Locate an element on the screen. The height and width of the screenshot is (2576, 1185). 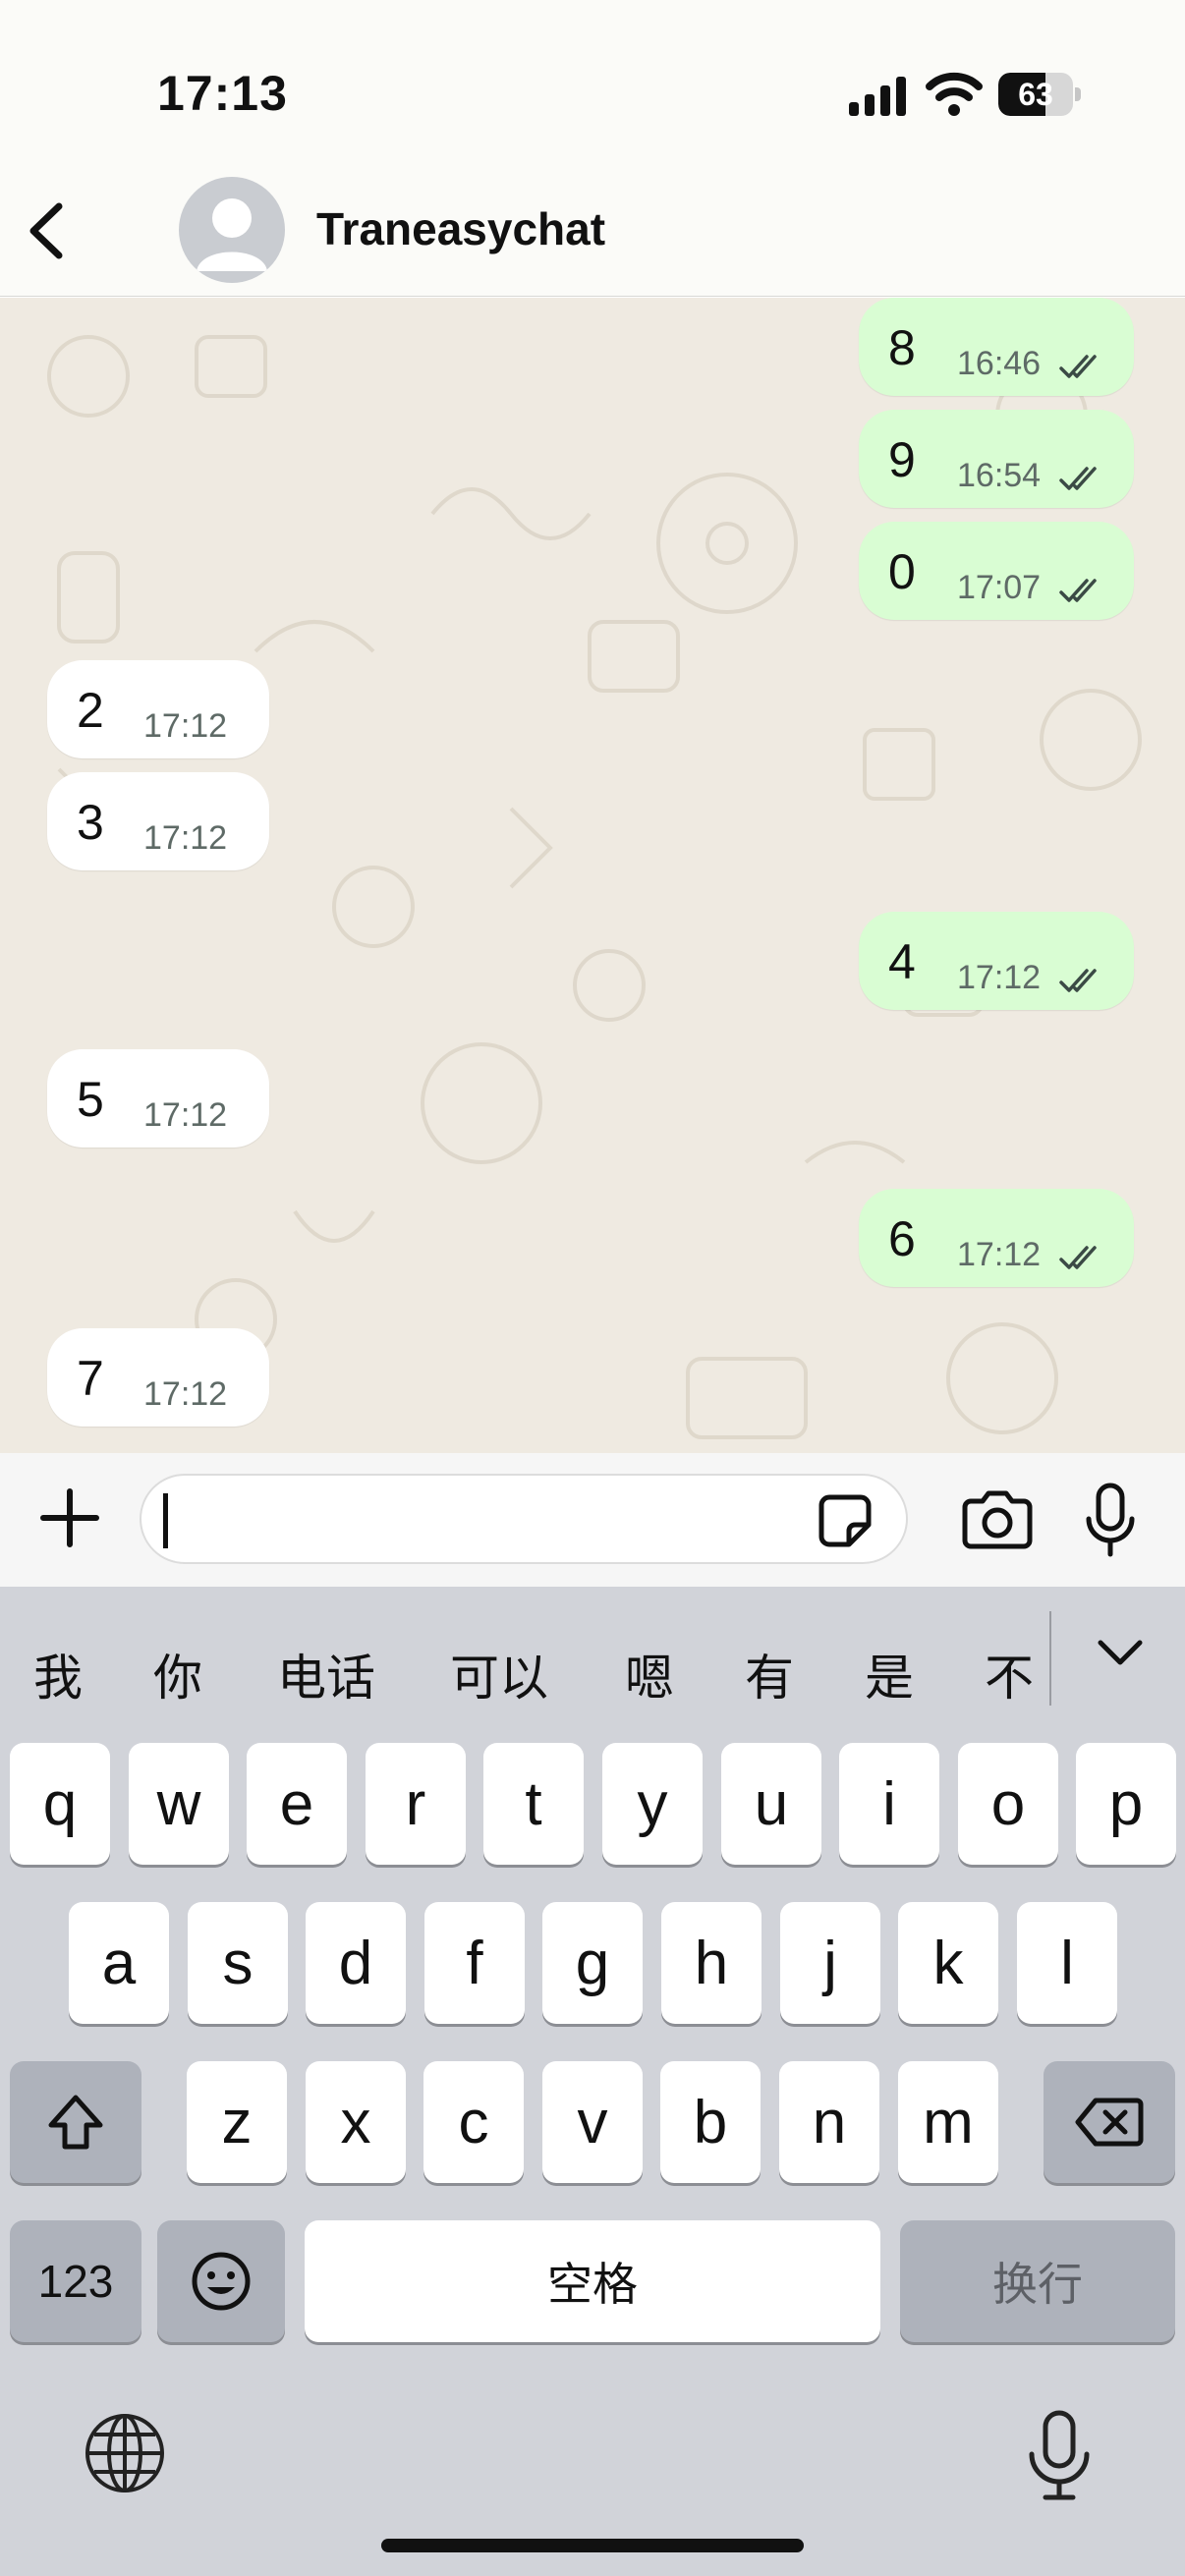
emoji-key is located at coordinates (221, 2281).